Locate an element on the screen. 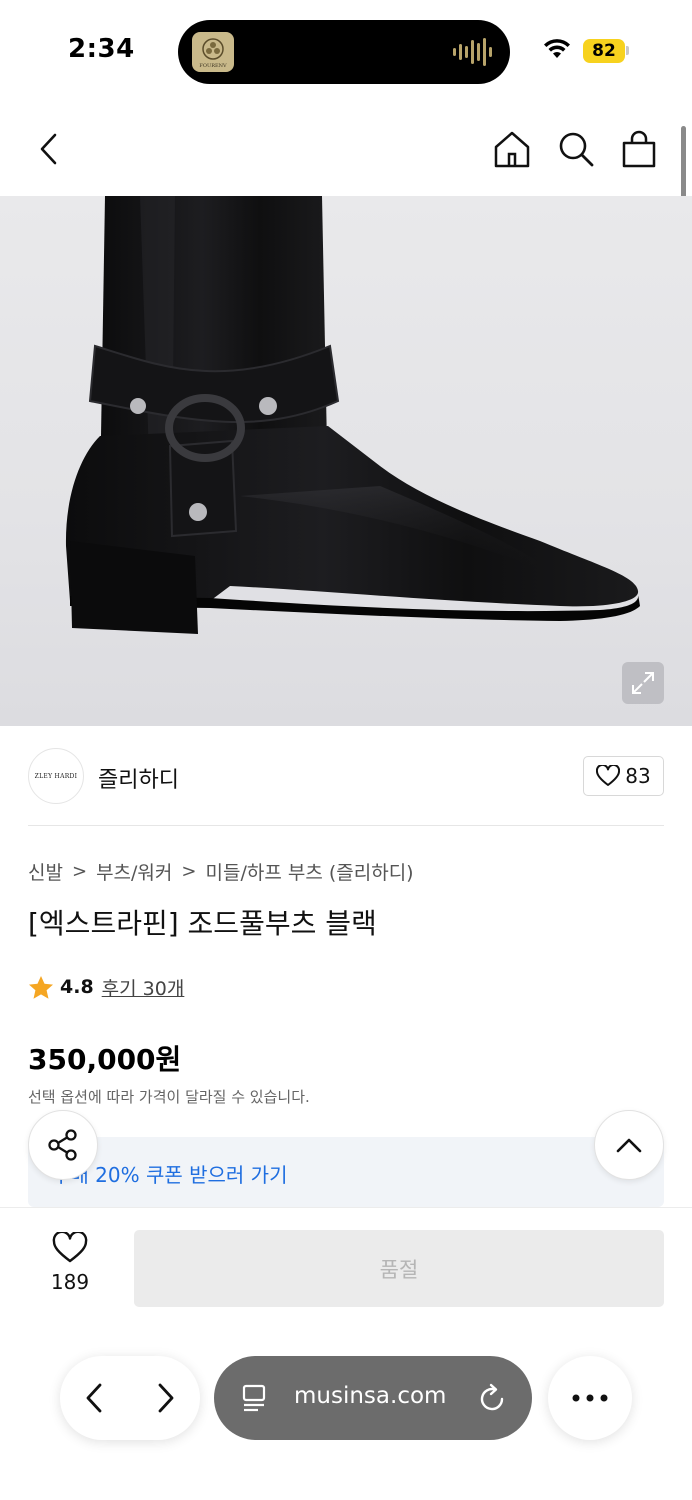  coupon-text: 구매 20% 쿠폰 받으러 가기 is located at coordinates (170, 1175).